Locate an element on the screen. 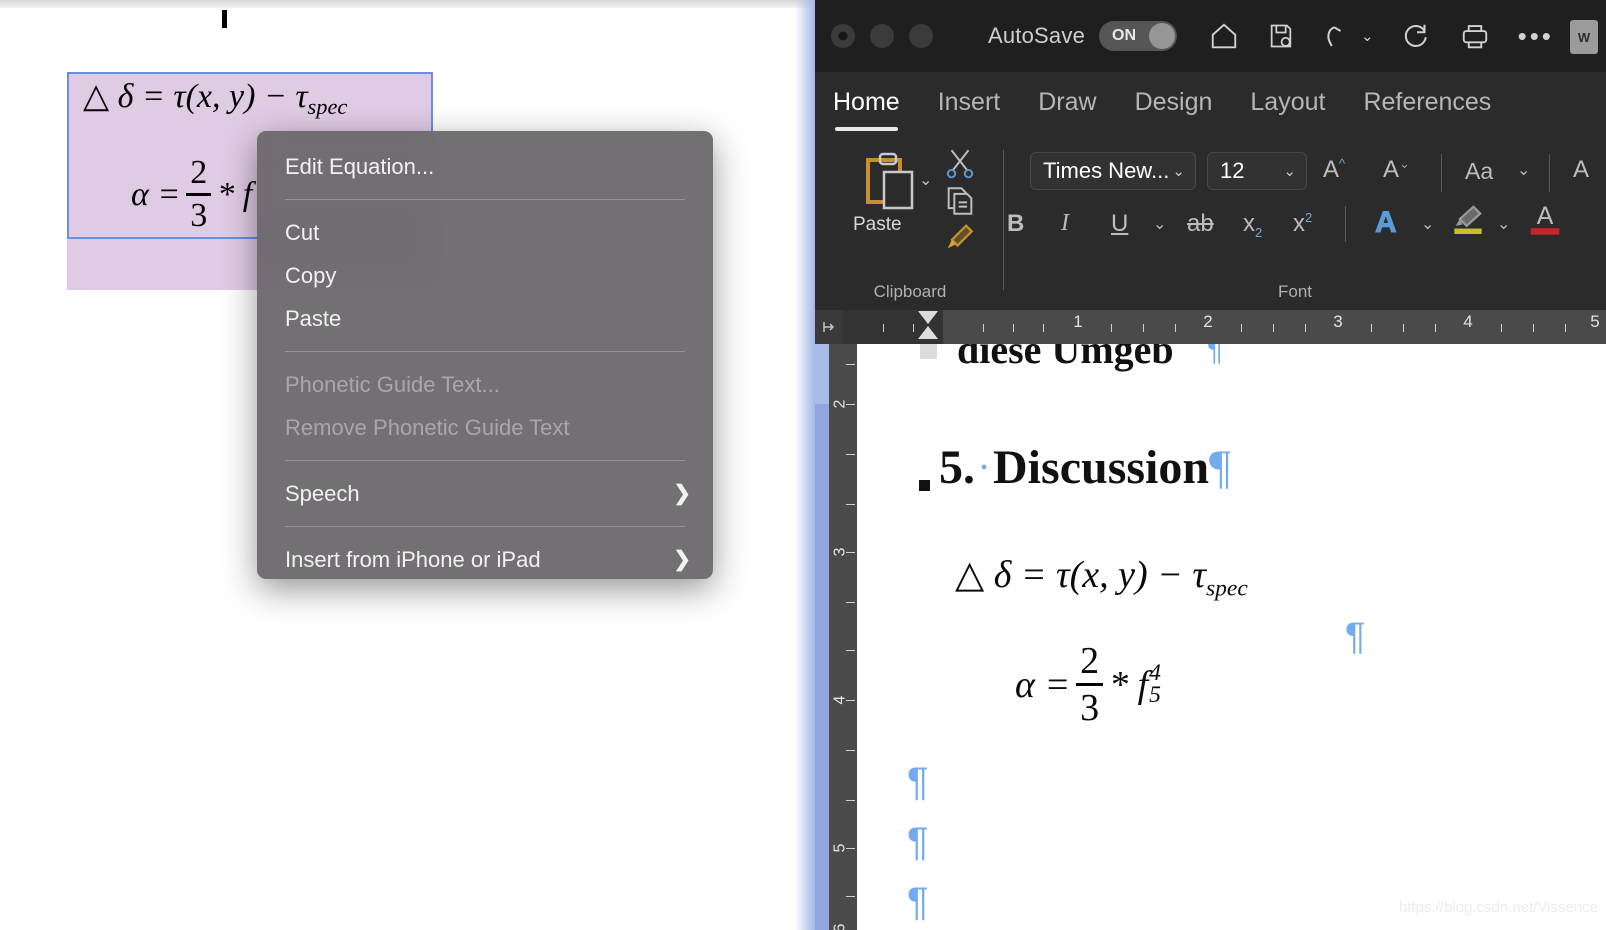 This screenshot has height=930, width=1606. minimize-button is located at coordinates (882, 36).